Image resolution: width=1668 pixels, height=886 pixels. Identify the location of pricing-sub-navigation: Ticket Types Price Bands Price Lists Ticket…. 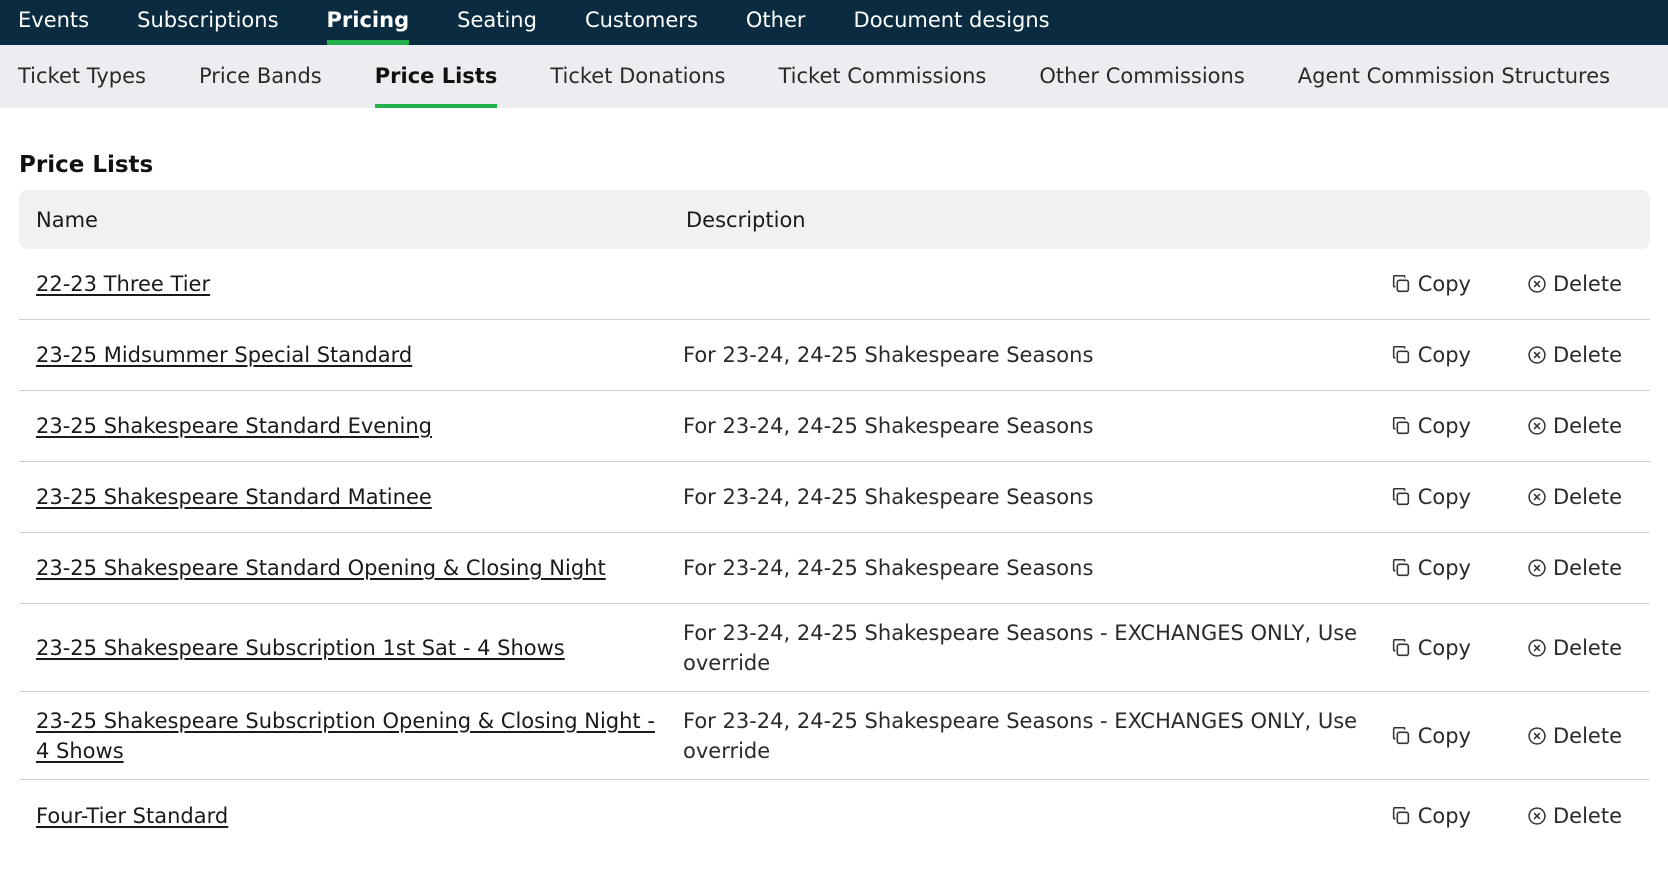
(834, 76).